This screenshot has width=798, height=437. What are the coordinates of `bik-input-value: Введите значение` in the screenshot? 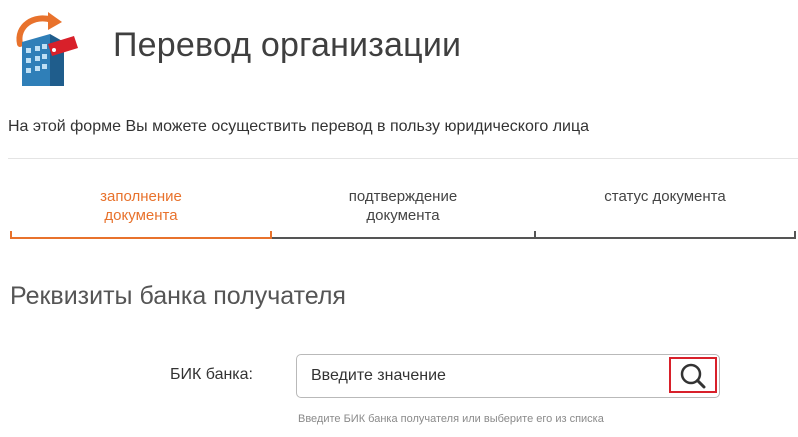 It's located at (378, 375).